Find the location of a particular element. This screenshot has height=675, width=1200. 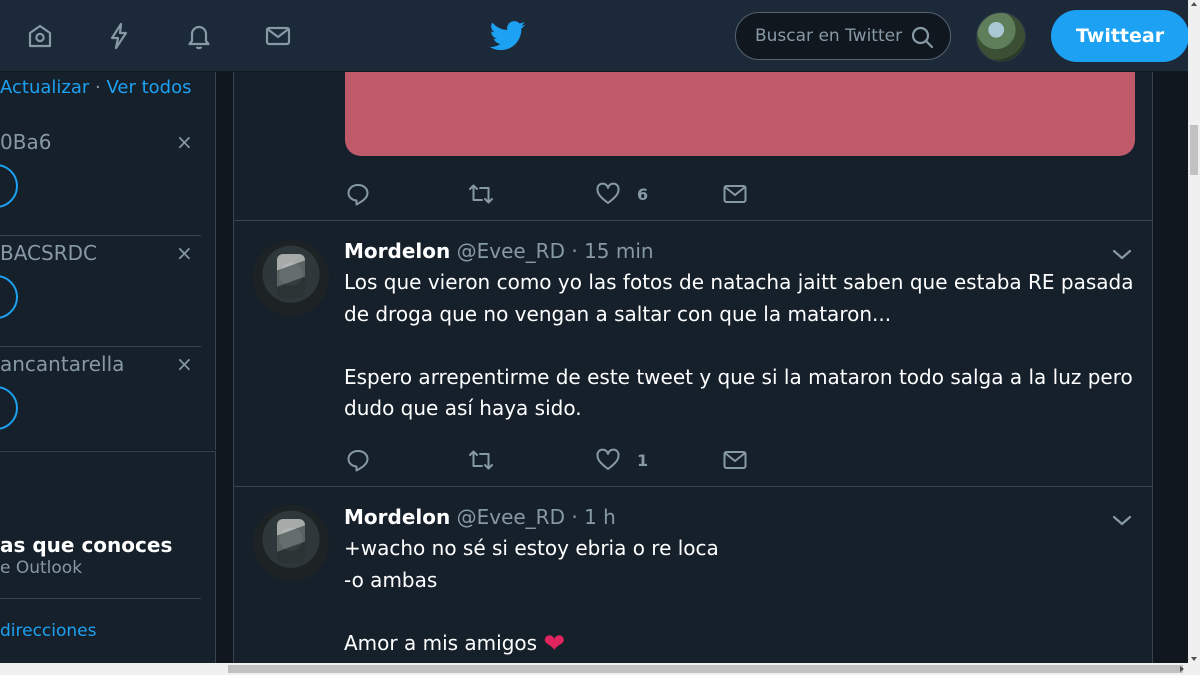

who-to-follow-header: Actualizar · Ver todos is located at coordinates (95, 87).